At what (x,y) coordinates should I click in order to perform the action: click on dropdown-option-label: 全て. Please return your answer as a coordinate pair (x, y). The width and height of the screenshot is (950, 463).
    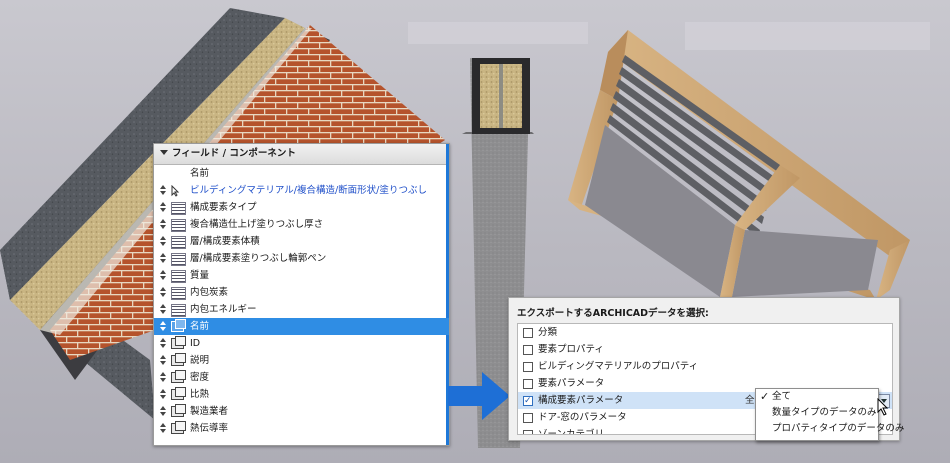
    Looking at the image, I should click on (782, 396).